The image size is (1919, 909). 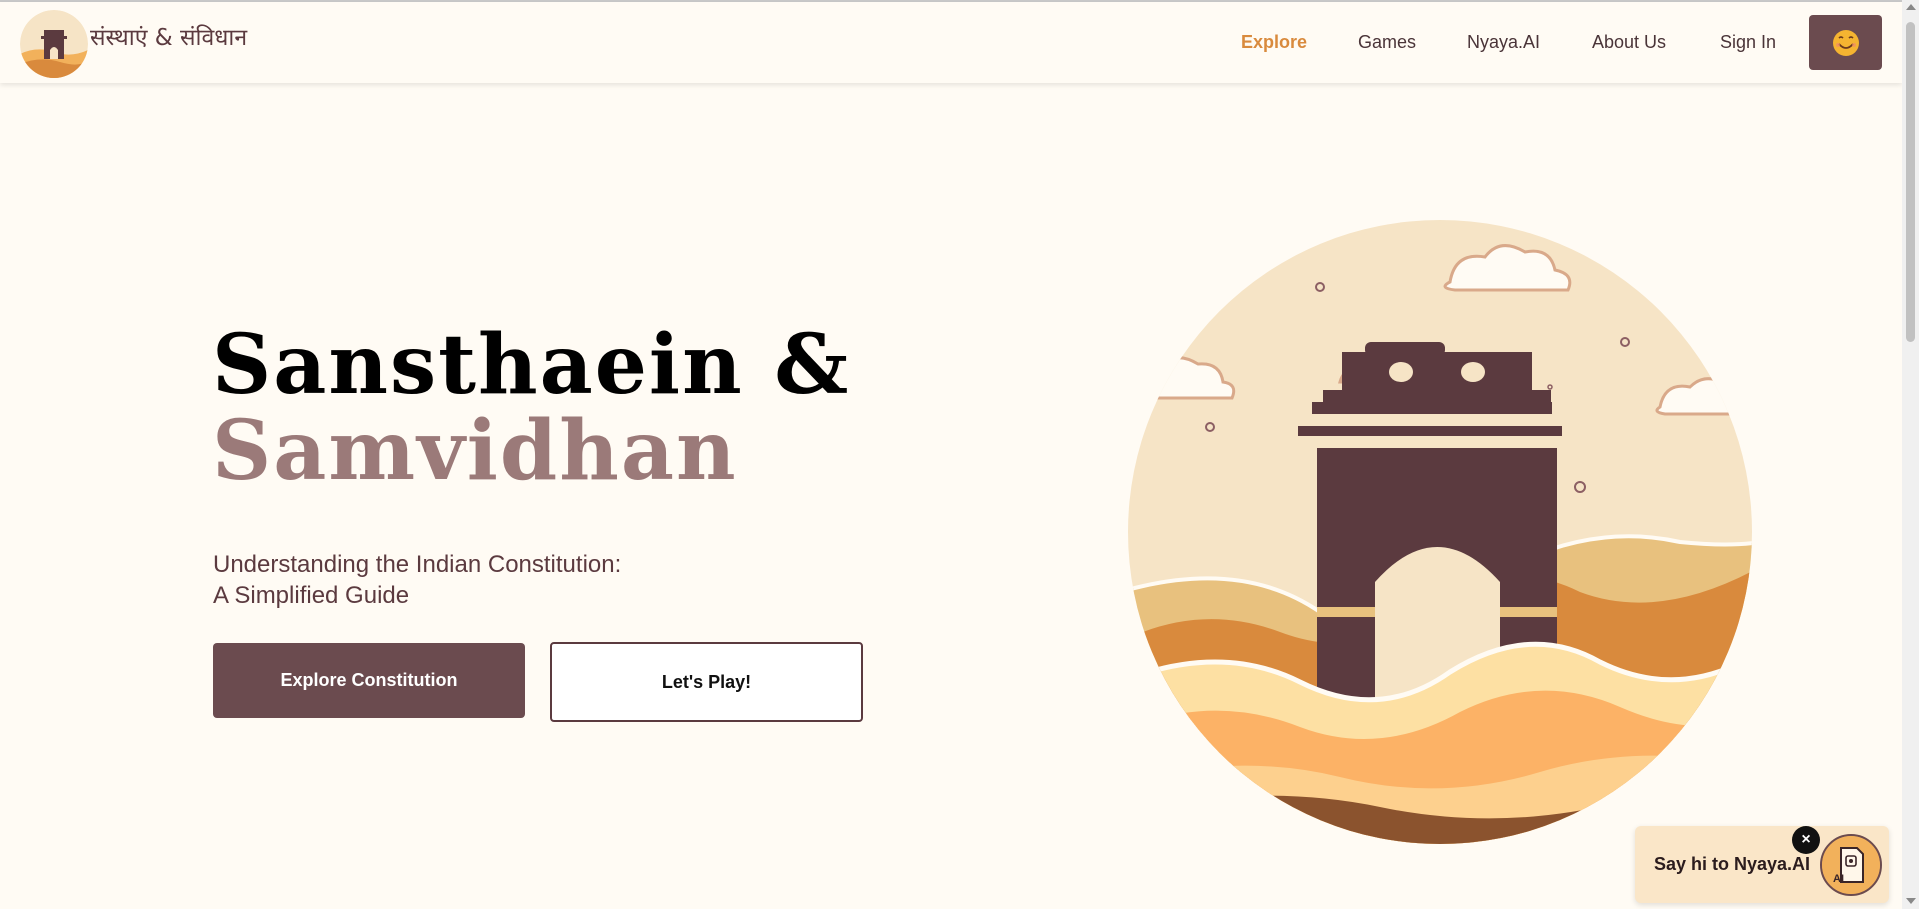 I want to click on india-gate-logo-icon, so click(x=54, y=44).